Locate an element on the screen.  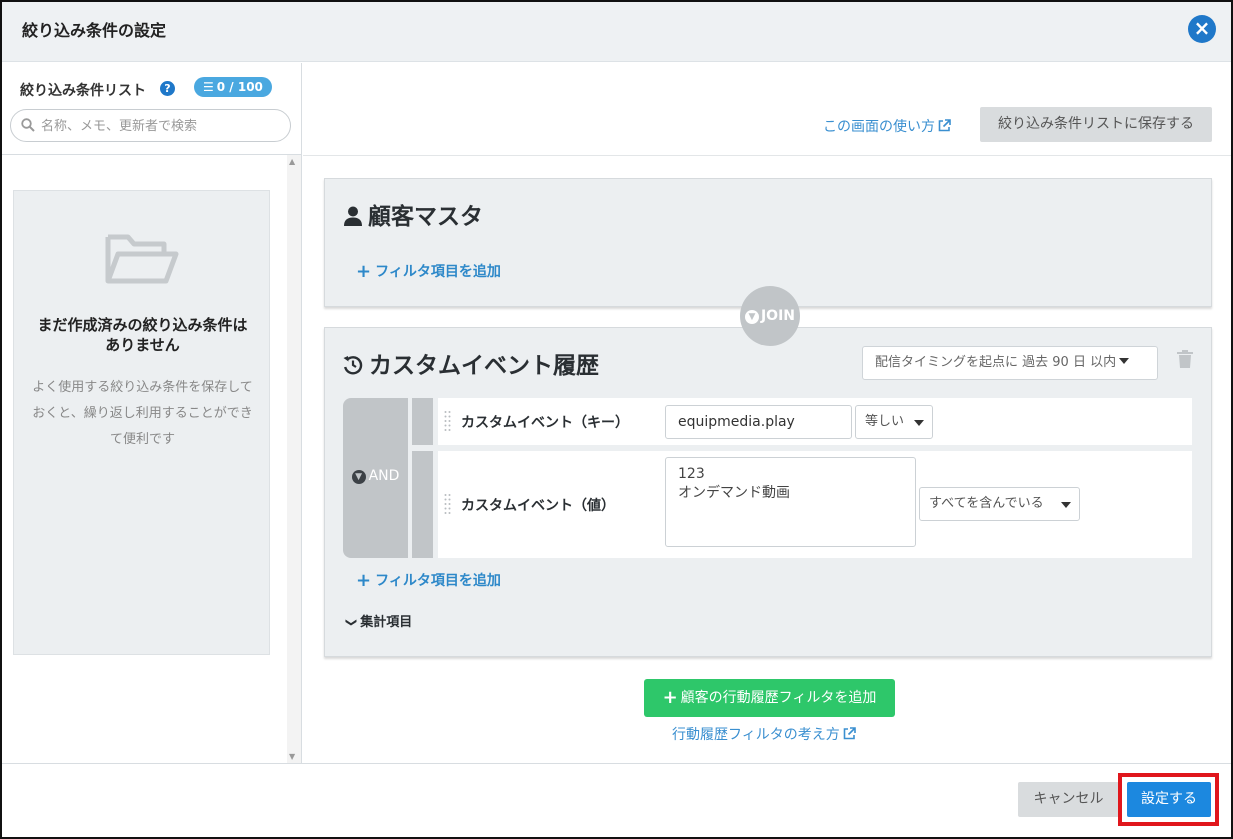
howto-link: この画面の使い方 is located at coordinates (887, 126).